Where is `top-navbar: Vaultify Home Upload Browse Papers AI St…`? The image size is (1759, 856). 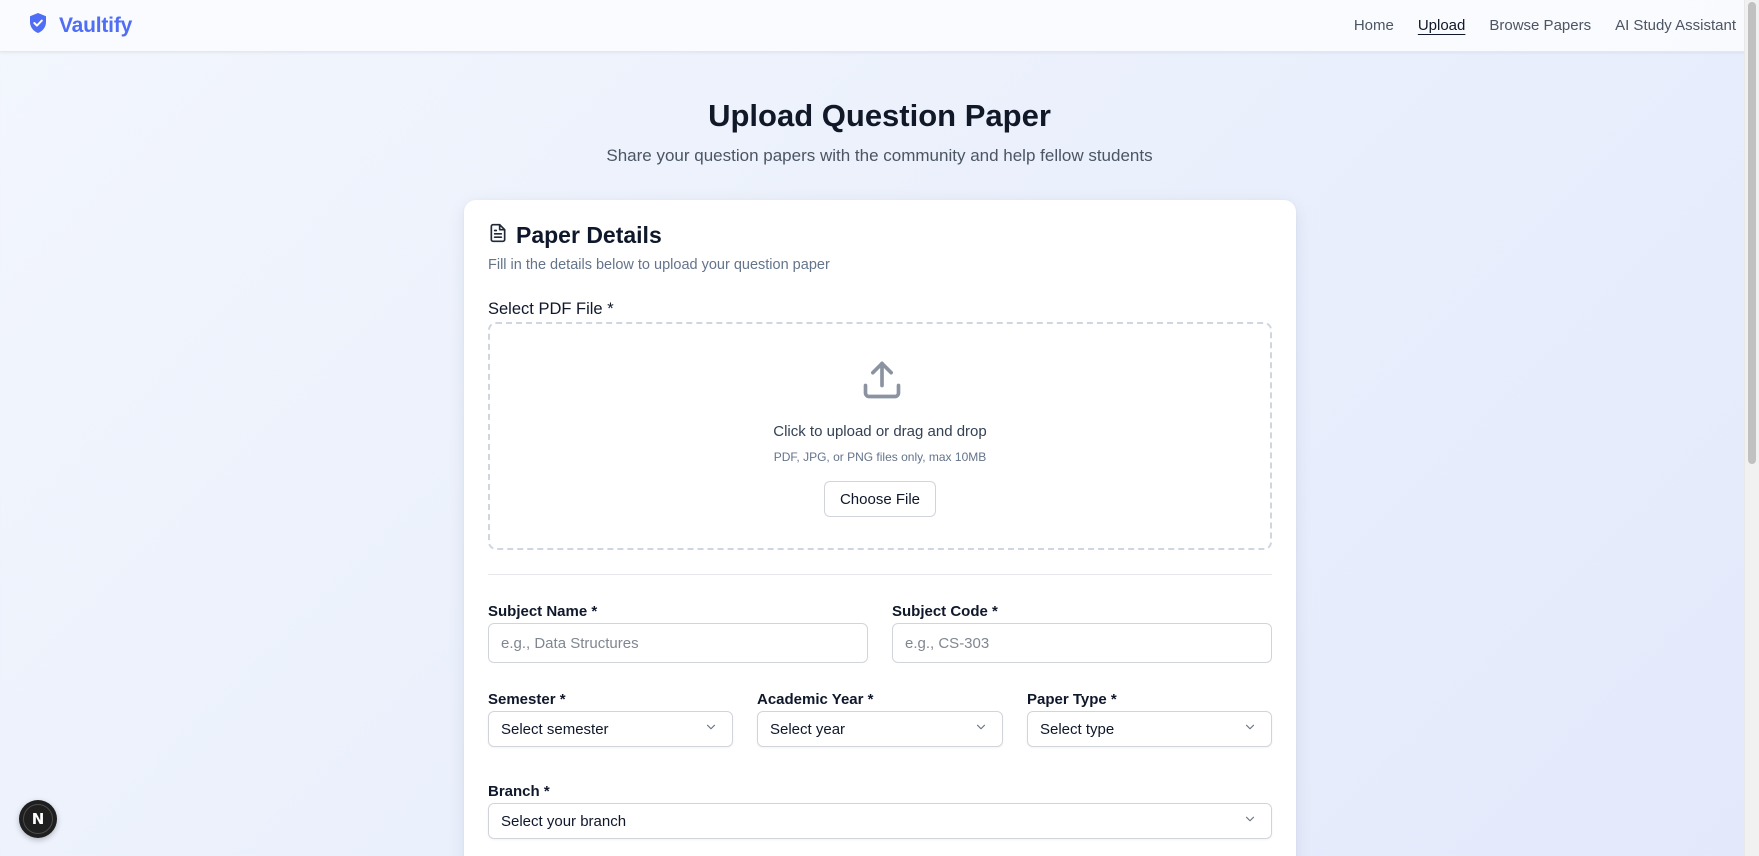 top-navbar: Vaultify Home Upload Browse Papers AI St… is located at coordinates (879, 26).